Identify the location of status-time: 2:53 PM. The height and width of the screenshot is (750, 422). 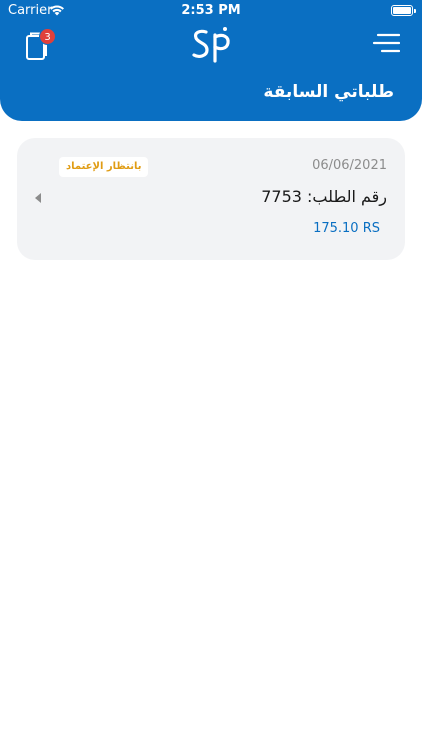
(211, 10).